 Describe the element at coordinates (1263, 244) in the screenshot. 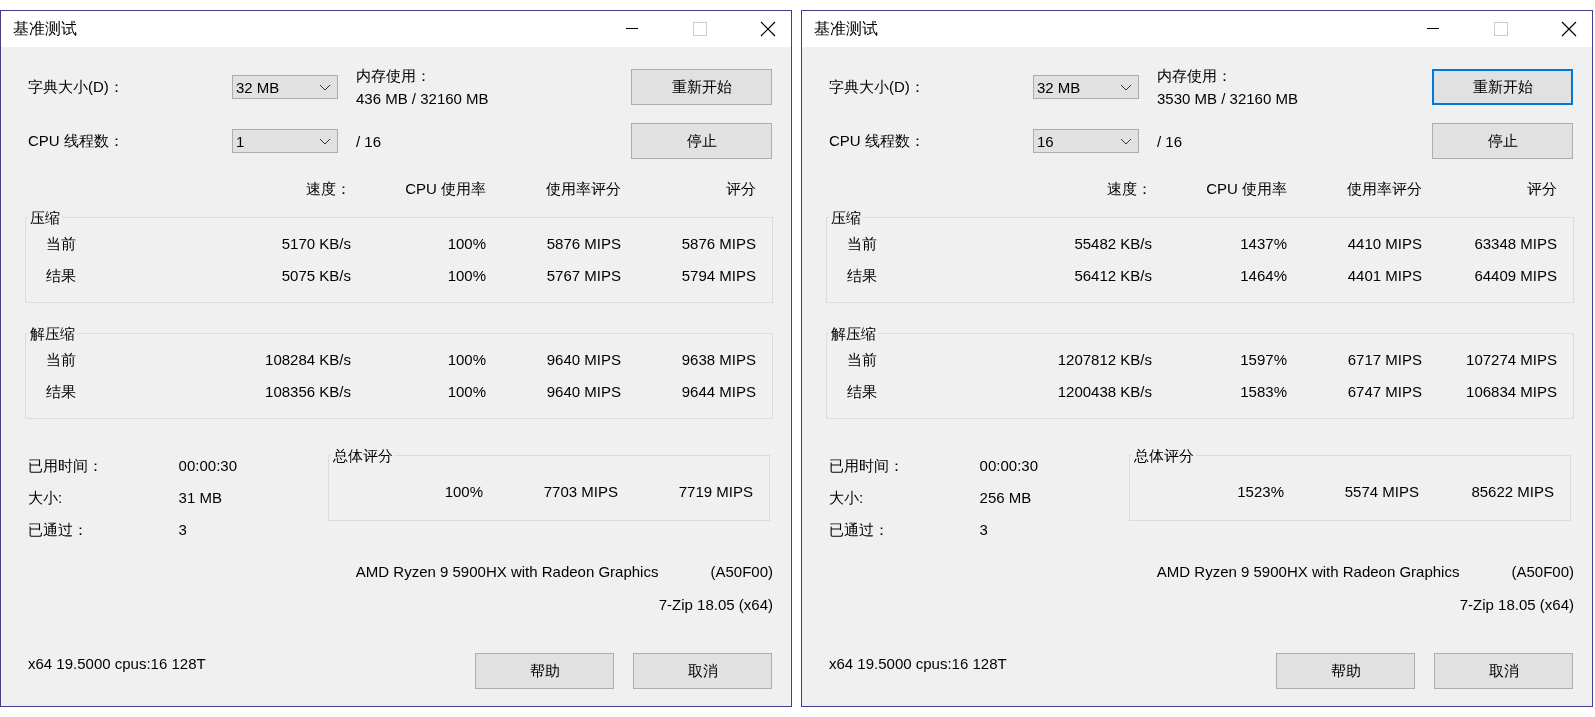

I see `result-value: 1437%` at that location.